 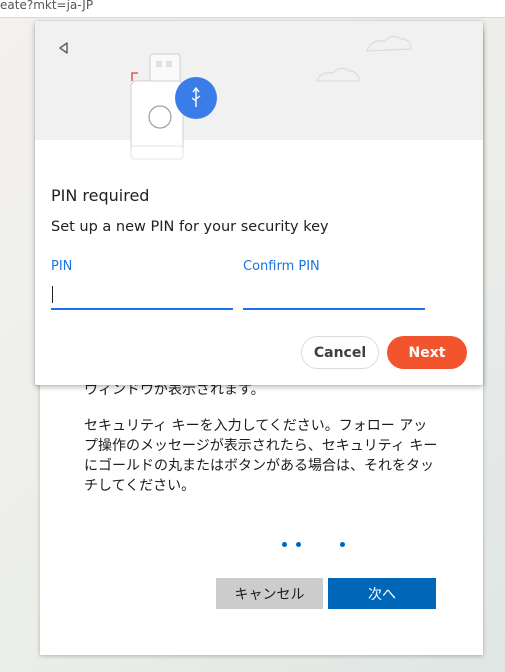 What do you see at coordinates (47, 6) in the screenshot?
I see `url-text: eate?mkt=ja-JP` at bounding box center [47, 6].